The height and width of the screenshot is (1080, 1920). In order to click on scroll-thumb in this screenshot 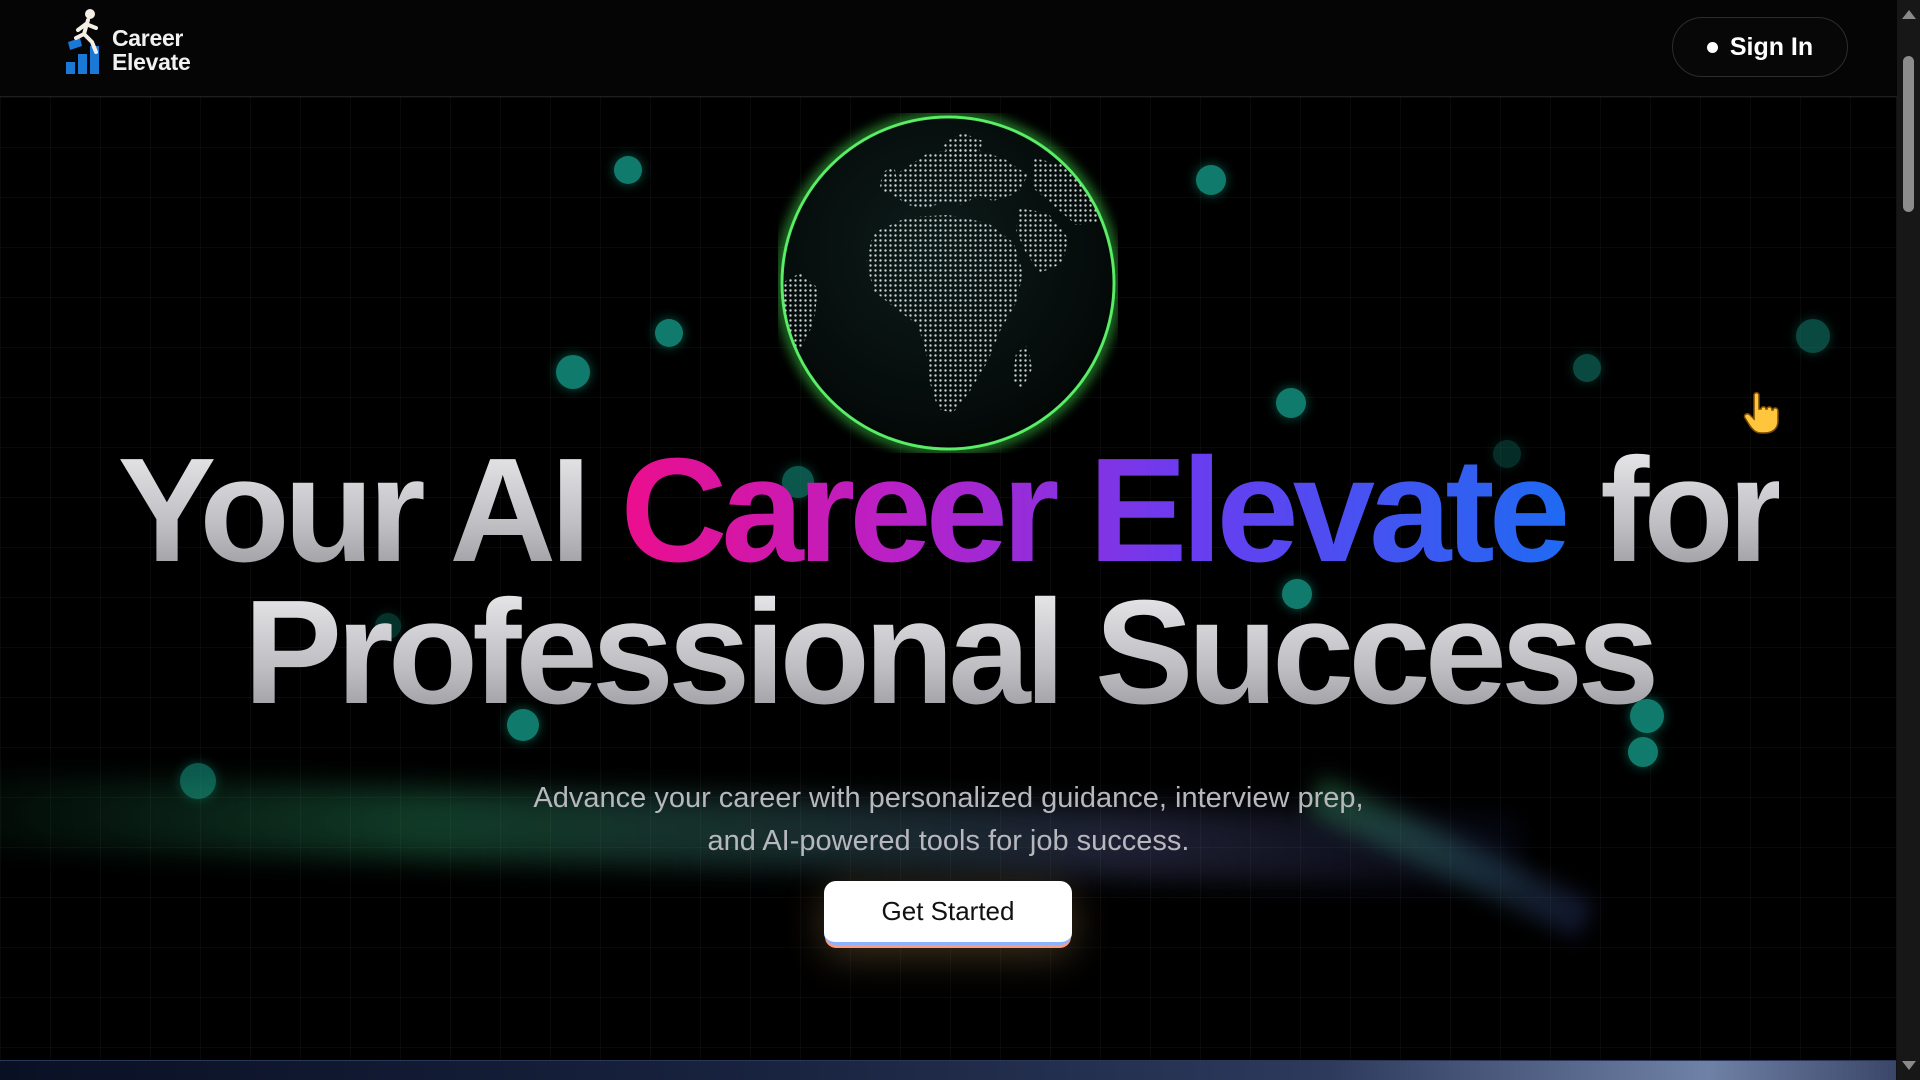, I will do `click(1908, 134)`.